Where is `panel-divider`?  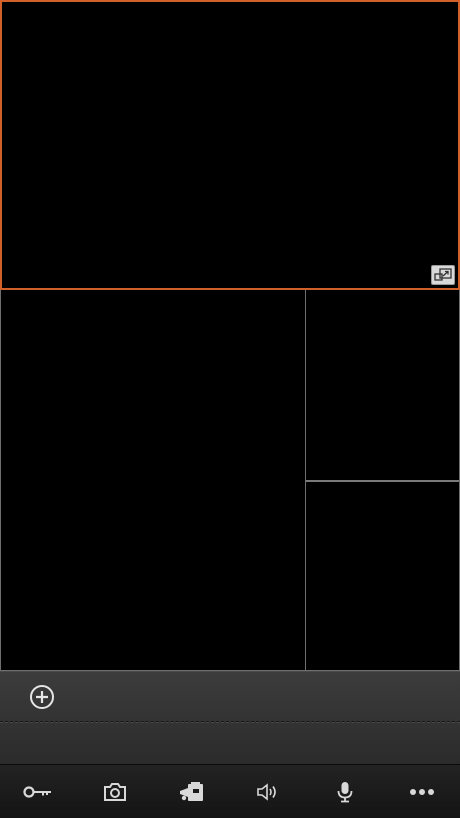 panel-divider is located at coordinates (230, 722).